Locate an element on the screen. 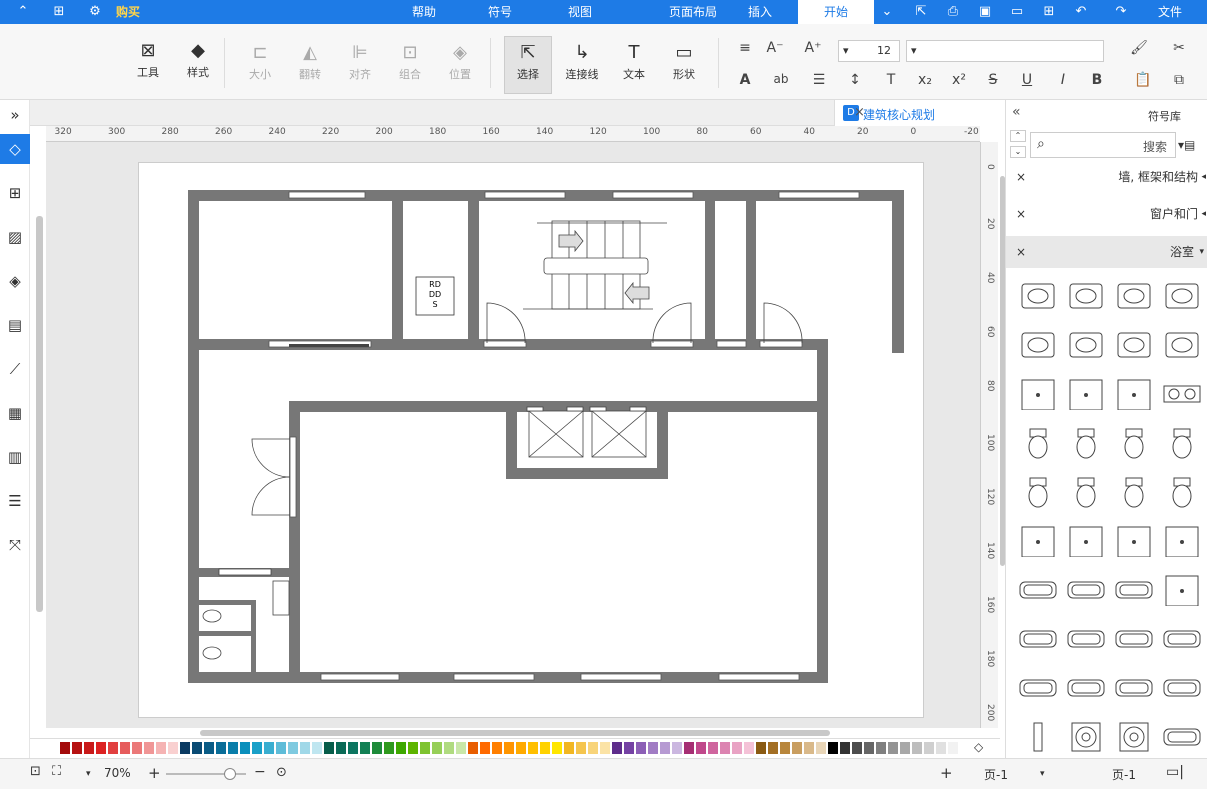 The width and height of the screenshot is (1207, 789). fit-page-icon: ⊡ is located at coordinates (35, 771).